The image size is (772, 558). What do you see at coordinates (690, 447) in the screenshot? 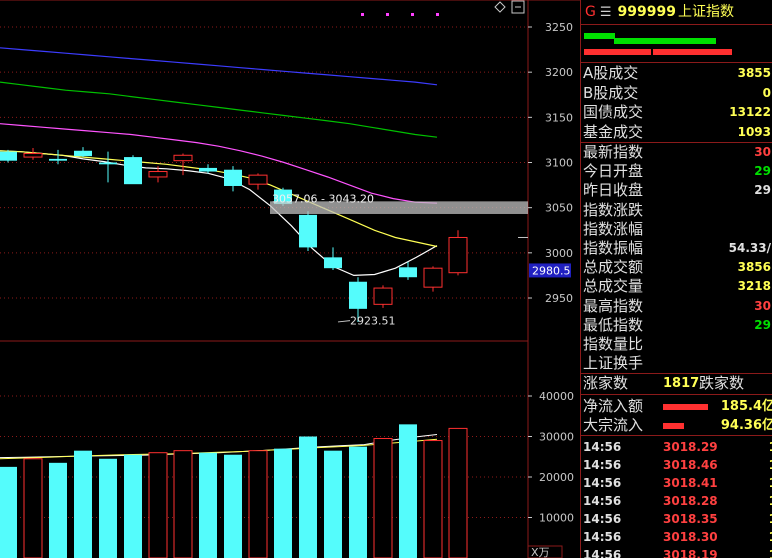
I see `tick-price: 3018.29` at bounding box center [690, 447].